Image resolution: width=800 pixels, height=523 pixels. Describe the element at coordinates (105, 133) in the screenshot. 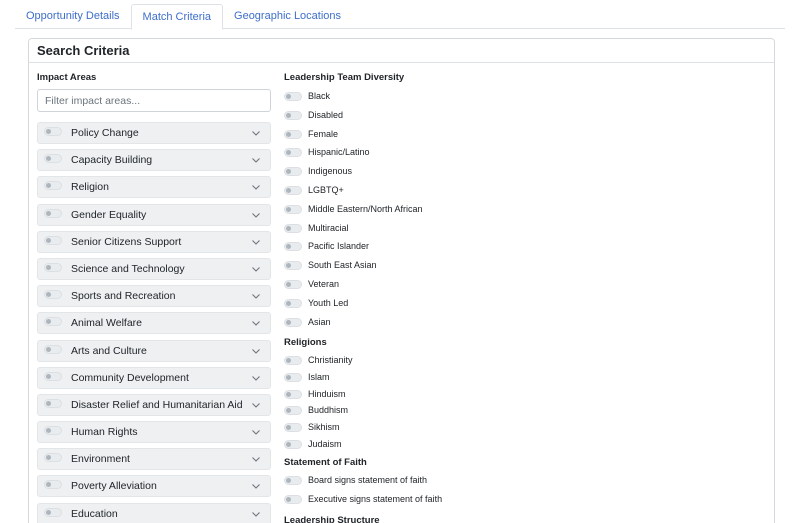

I see `impact-item-label: Policy Change` at that location.